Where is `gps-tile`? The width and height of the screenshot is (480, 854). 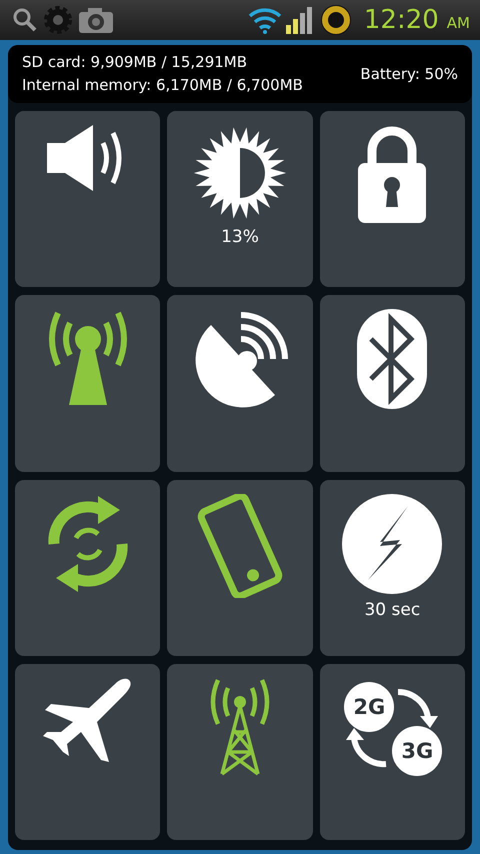 gps-tile is located at coordinates (240, 383).